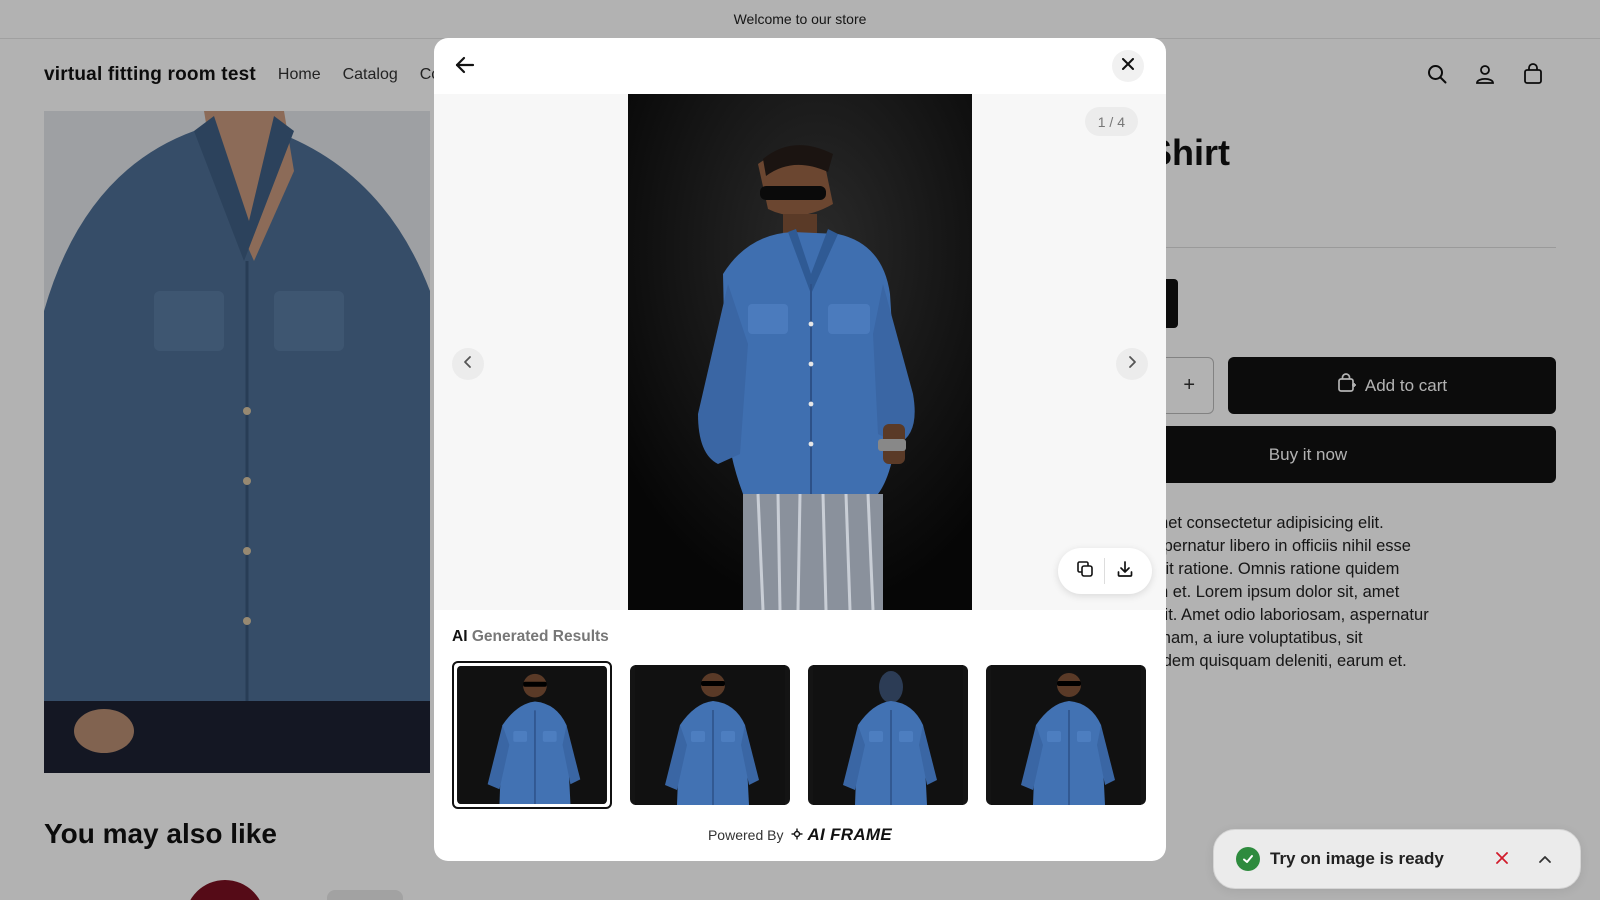  Describe the element at coordinates (1357, 858) in the screenshot. I see `toast-message: Try on image is ready` at that location.